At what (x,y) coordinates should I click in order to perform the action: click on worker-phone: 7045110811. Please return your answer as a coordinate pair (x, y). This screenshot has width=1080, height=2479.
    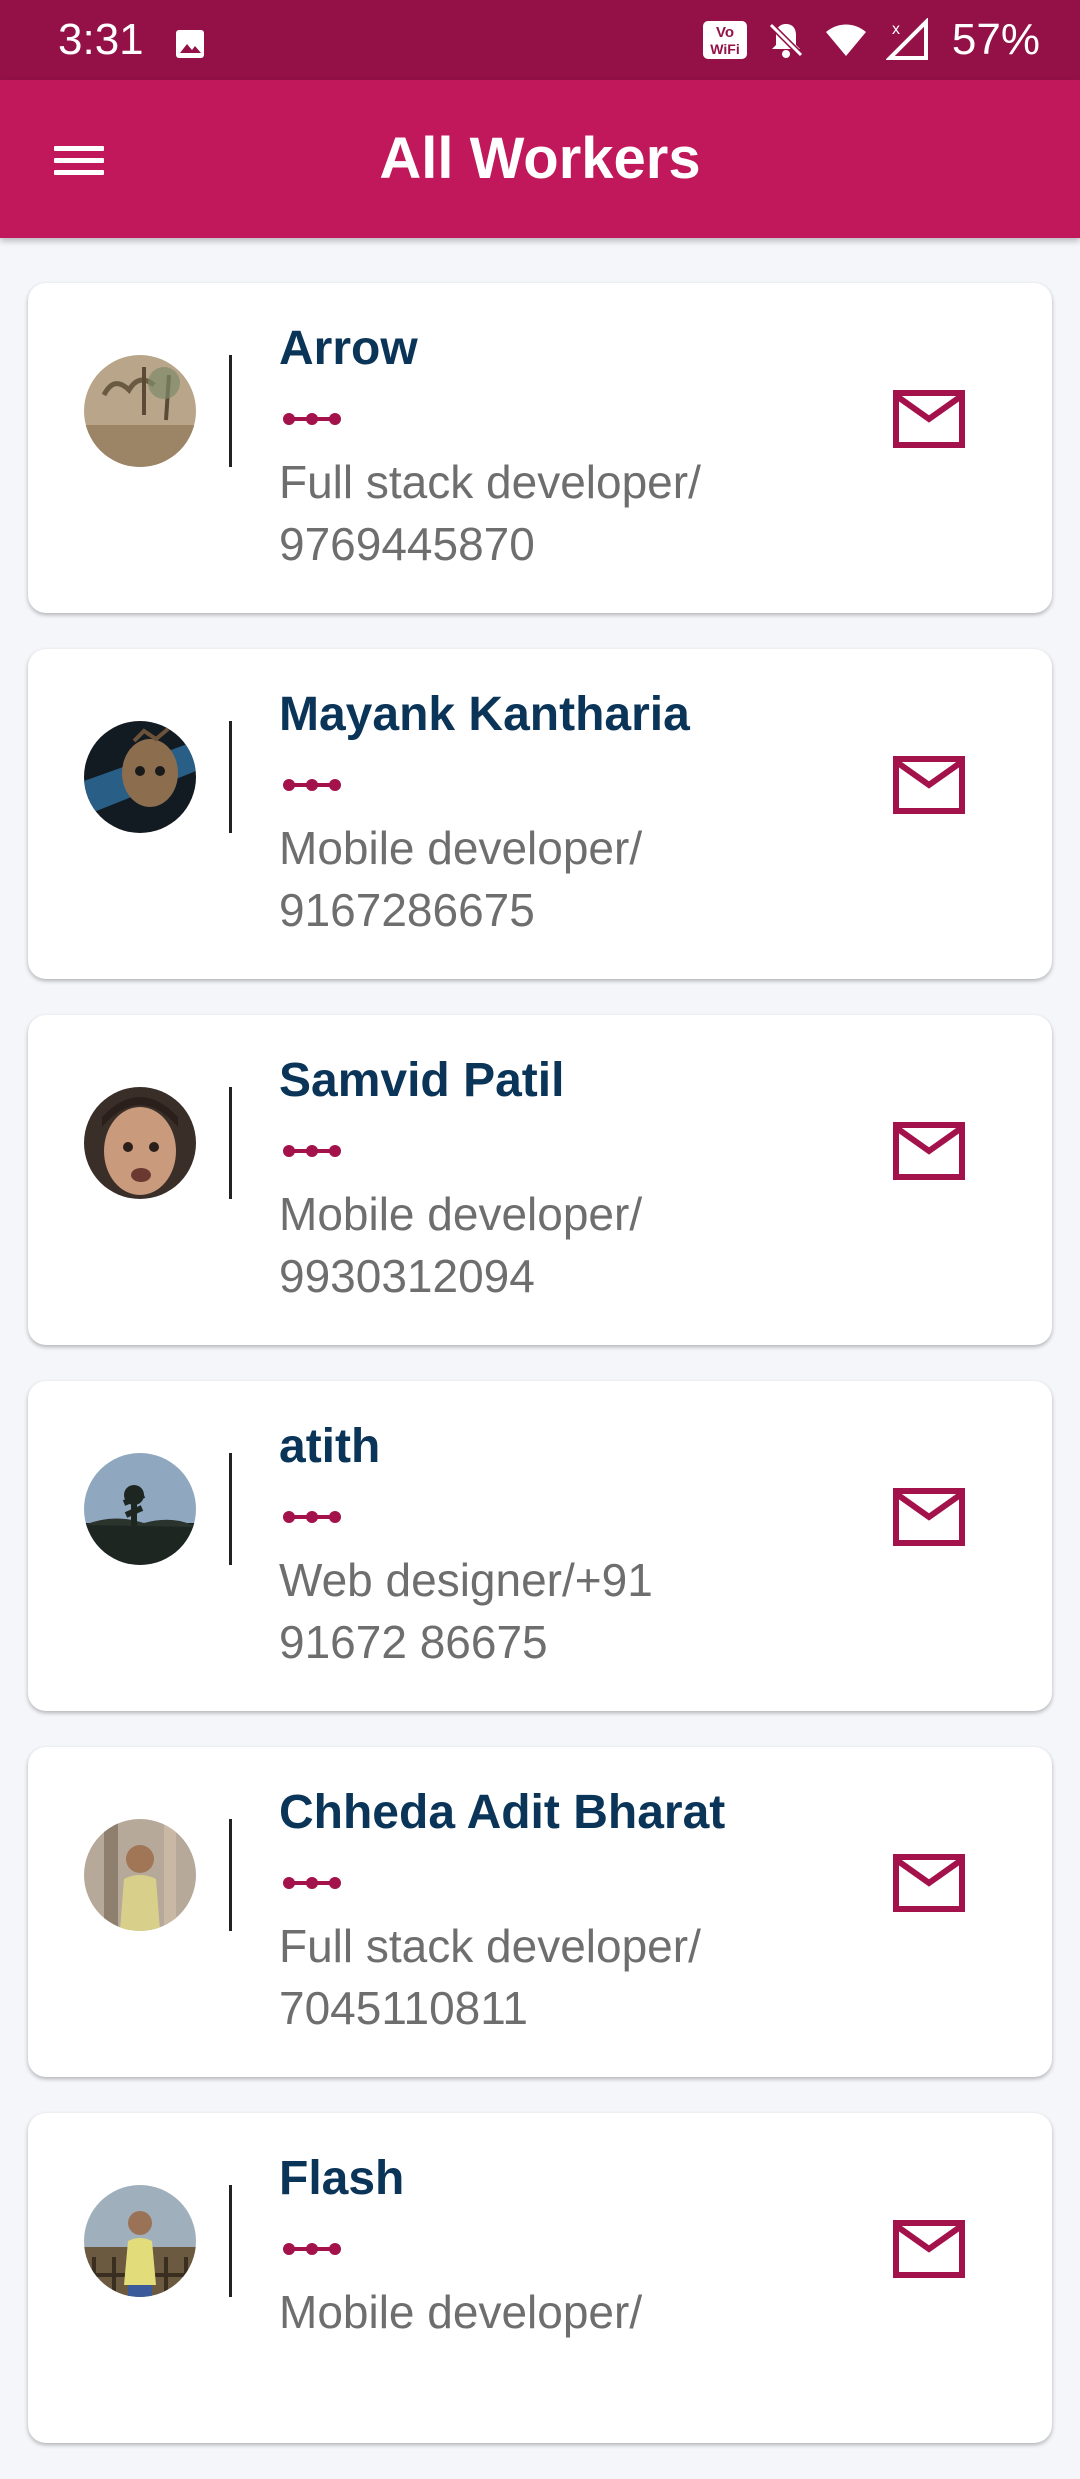
    Looking at the image, I should click on (404, 2008).